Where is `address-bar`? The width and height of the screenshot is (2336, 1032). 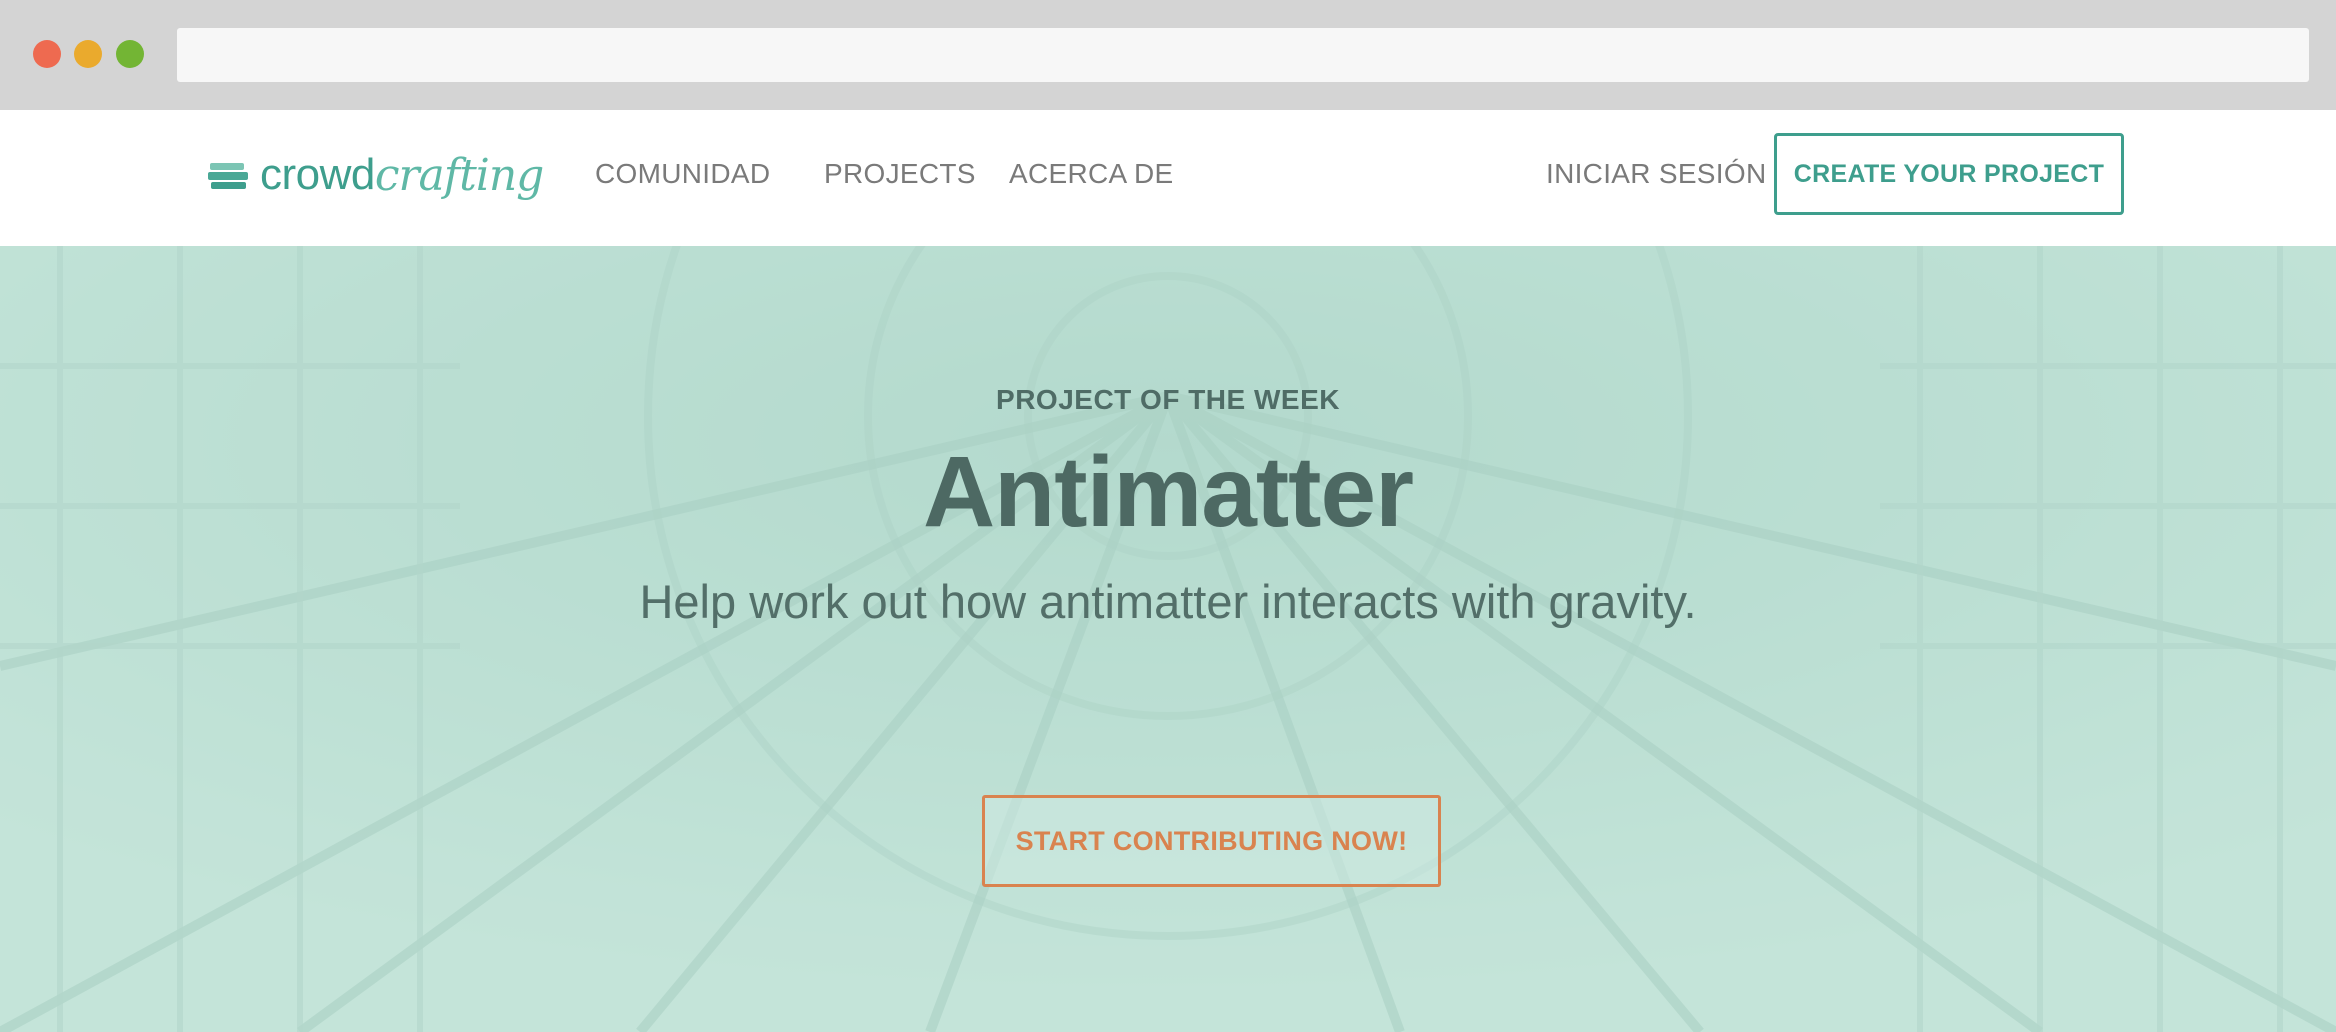
address-bar is located at coordinates (1243, 55).